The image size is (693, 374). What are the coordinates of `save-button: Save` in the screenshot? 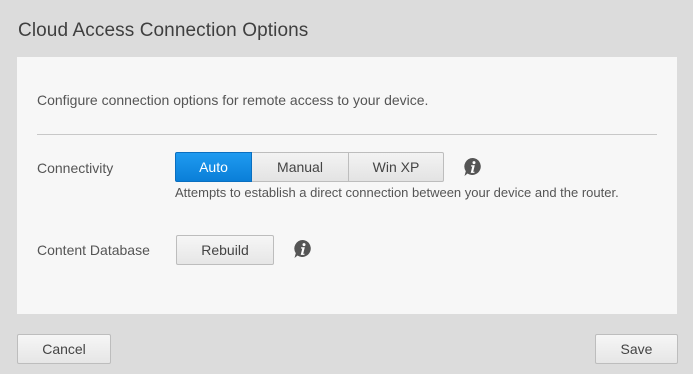 It's located at (636, 349).